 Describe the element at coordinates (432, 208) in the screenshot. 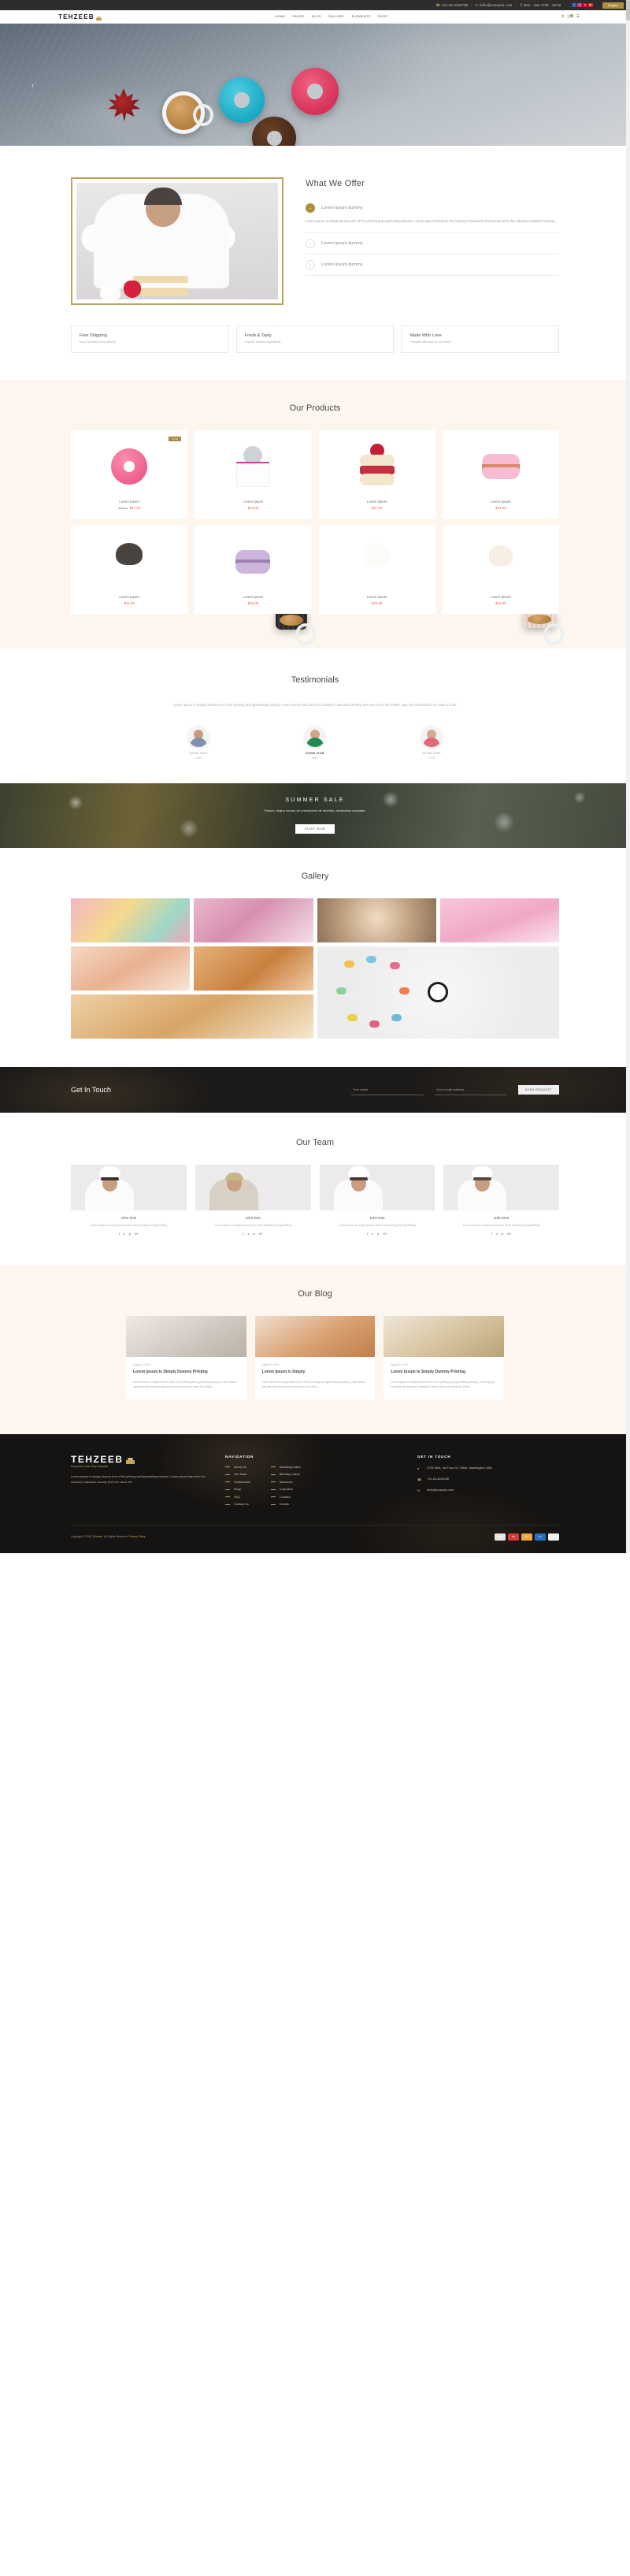

I see `accordion-header-1: ⌄ Lorem Ipsum dummy` at that location.